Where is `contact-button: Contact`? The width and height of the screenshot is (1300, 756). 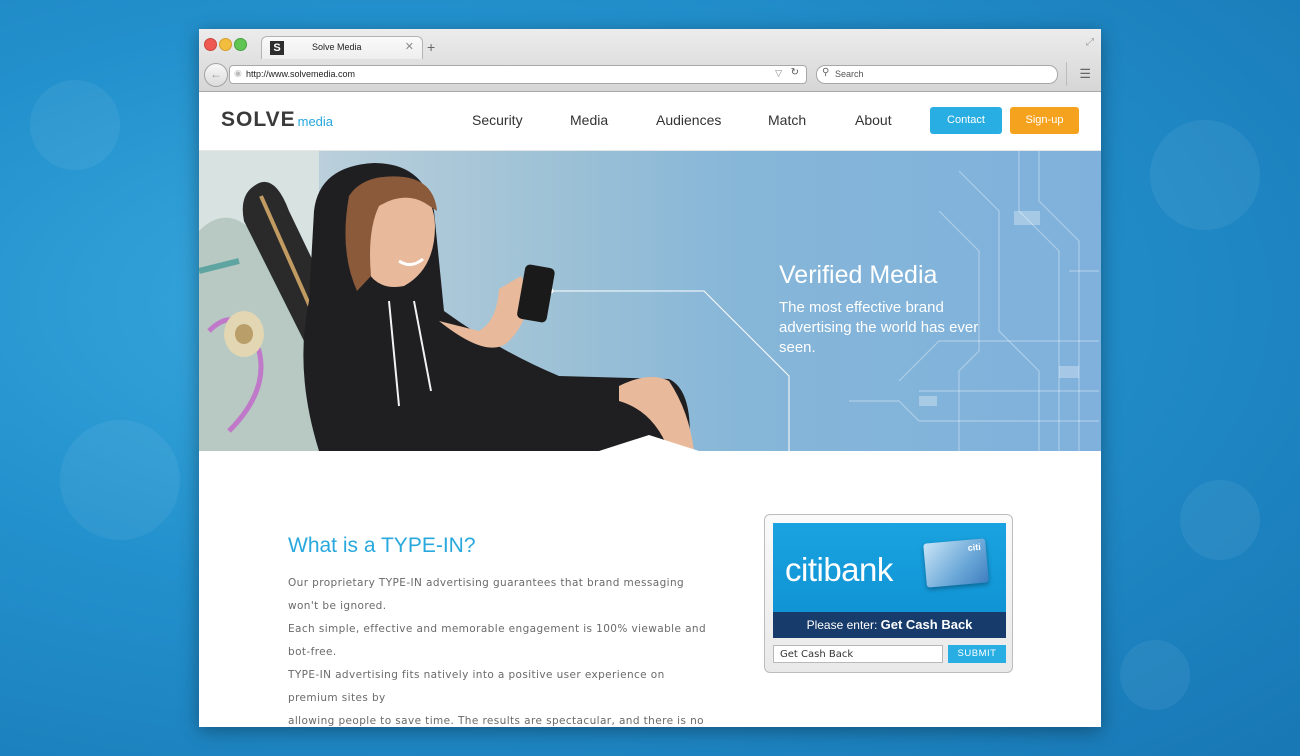 contact-button: Contact is located at coordinates (966, 120).